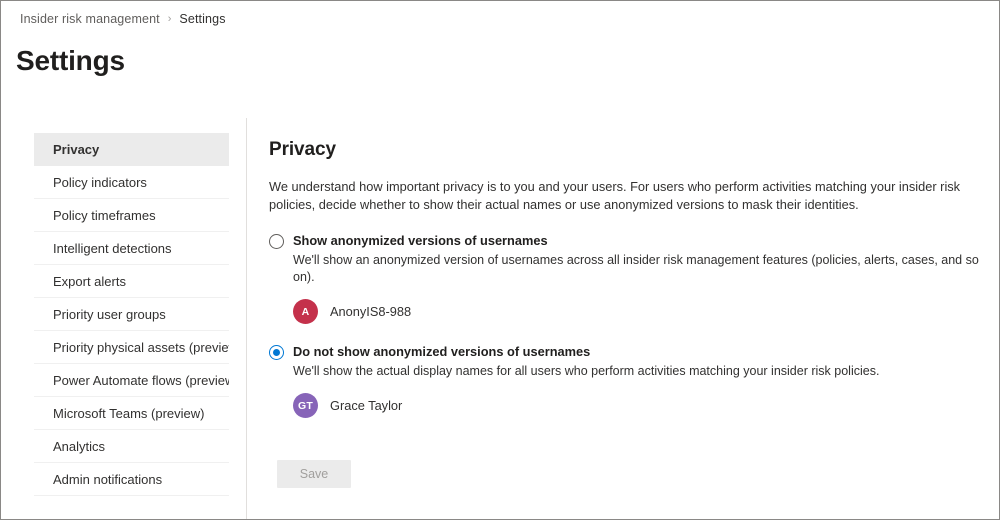 The height and width of the screenshot is (520, 1000). What do you see at coordinates (276, 352) in the screenshot?
I see `radio-do-not-show-anonymized` at bounding box center [276, 352].